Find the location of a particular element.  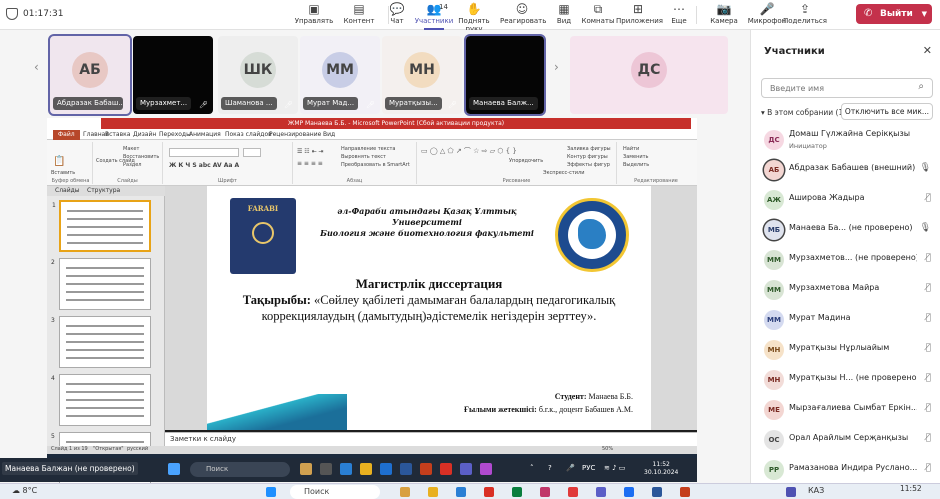

ppt-menu-7: Рецензирование is located at coordinates (295, 134).